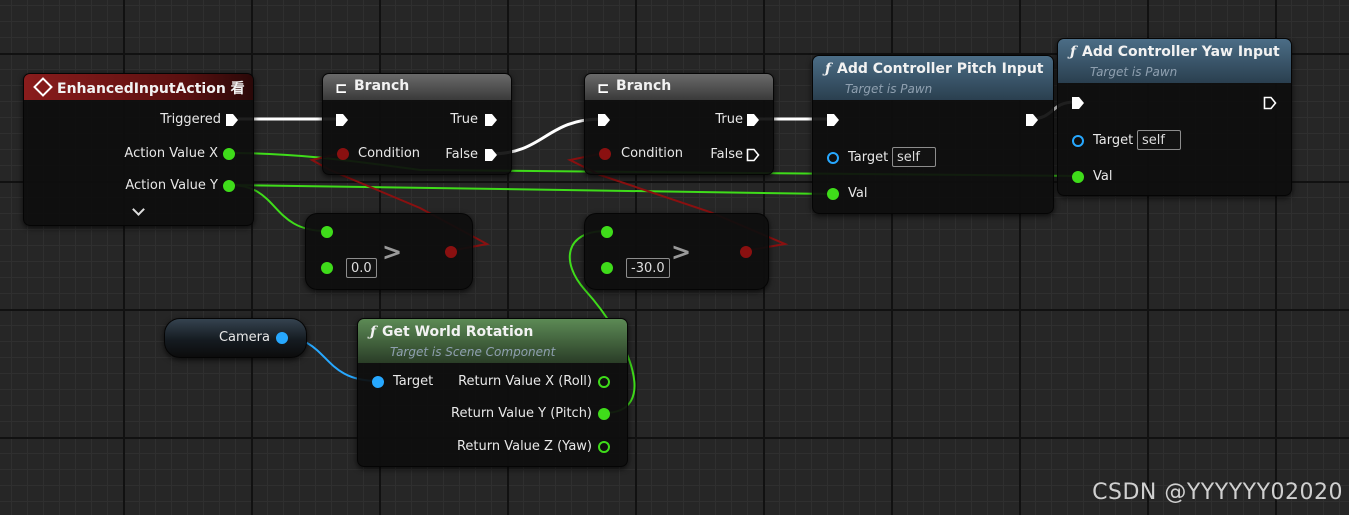 The height and width of the screenshot is (515, 1349). I want to click on node-title-text: Add Controller Yaw Input, so click(1181, 52).